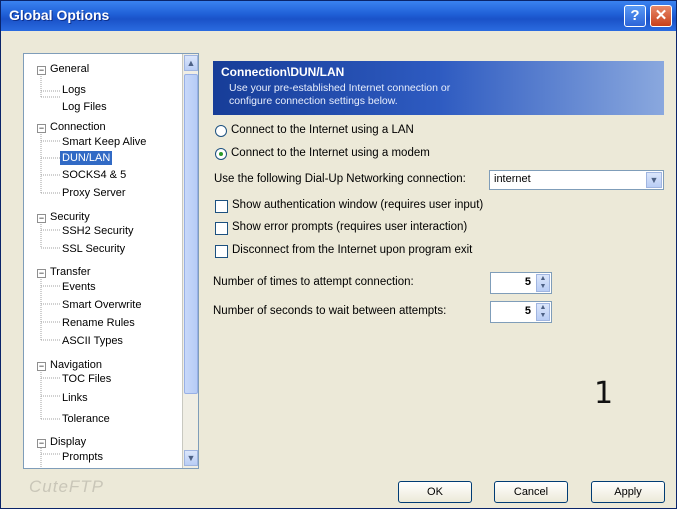 This screenshot has width=677, height=509. I want to click on tree-scrollbar: ▲ ▼, so click(190, 261).